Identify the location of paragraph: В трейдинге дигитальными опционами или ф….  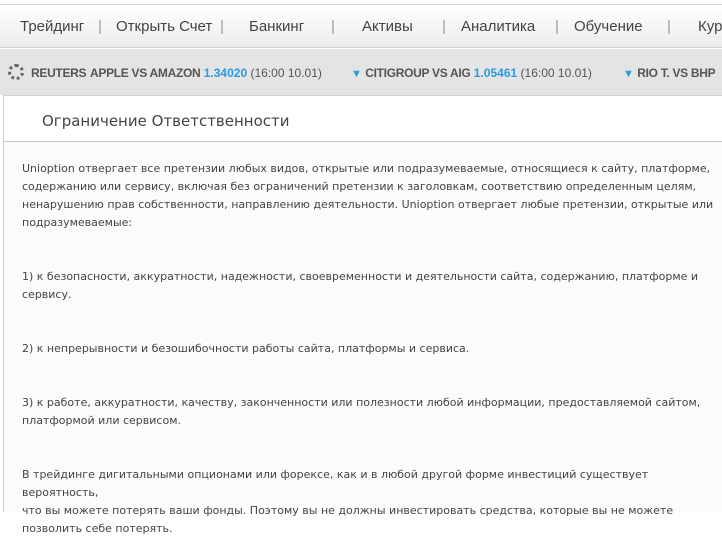
(372, 502).